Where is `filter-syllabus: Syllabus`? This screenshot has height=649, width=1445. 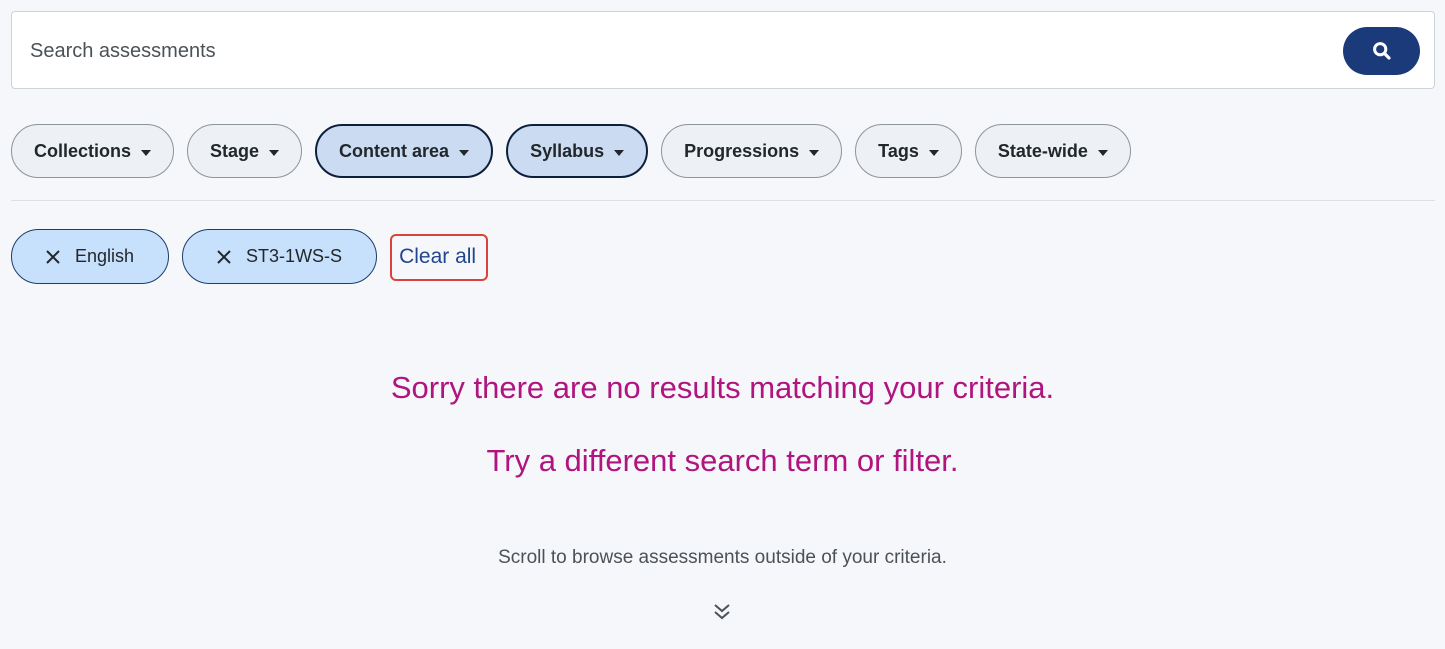 filter-syllabus: Syllabus is located at coordinates (577, 151).